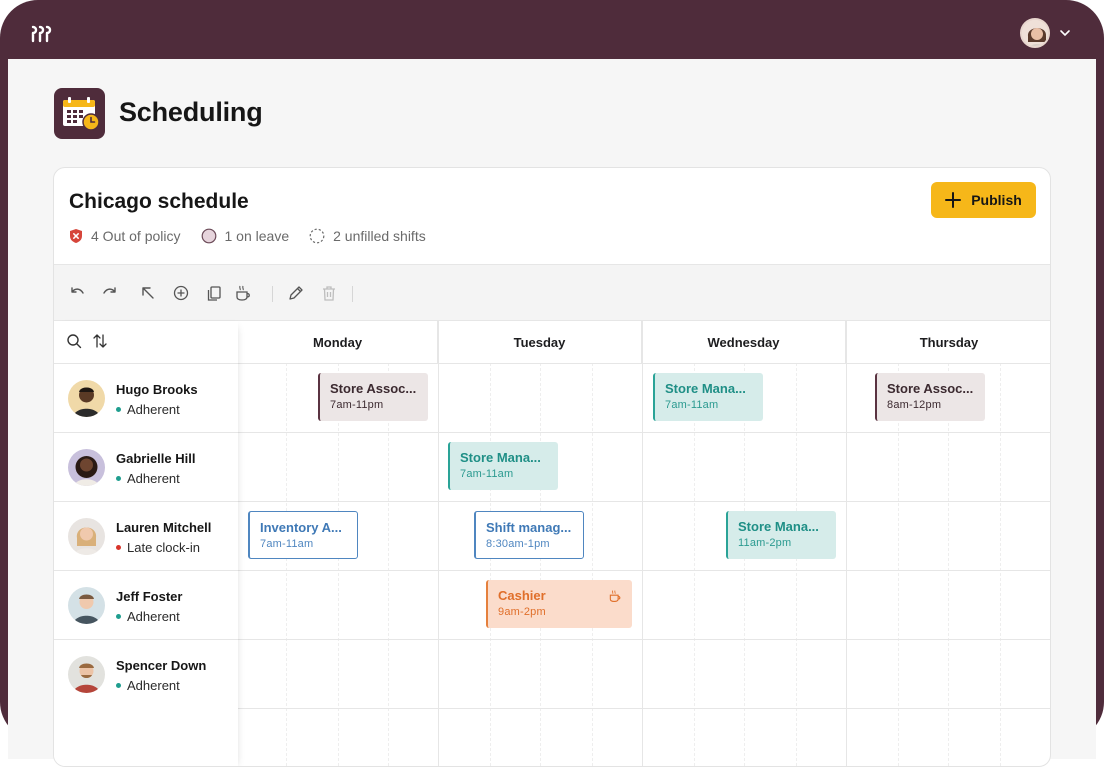 This screenshot has width=1104, height=767. Describe the element at coordinates (110, 293) in the screenshot. I see `redo-icon` at that location.